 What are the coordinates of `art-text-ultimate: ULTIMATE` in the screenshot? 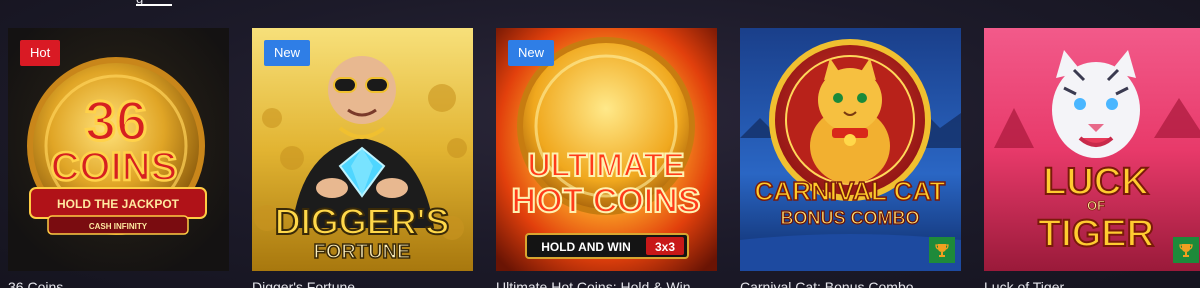 It's located at (606, 165).